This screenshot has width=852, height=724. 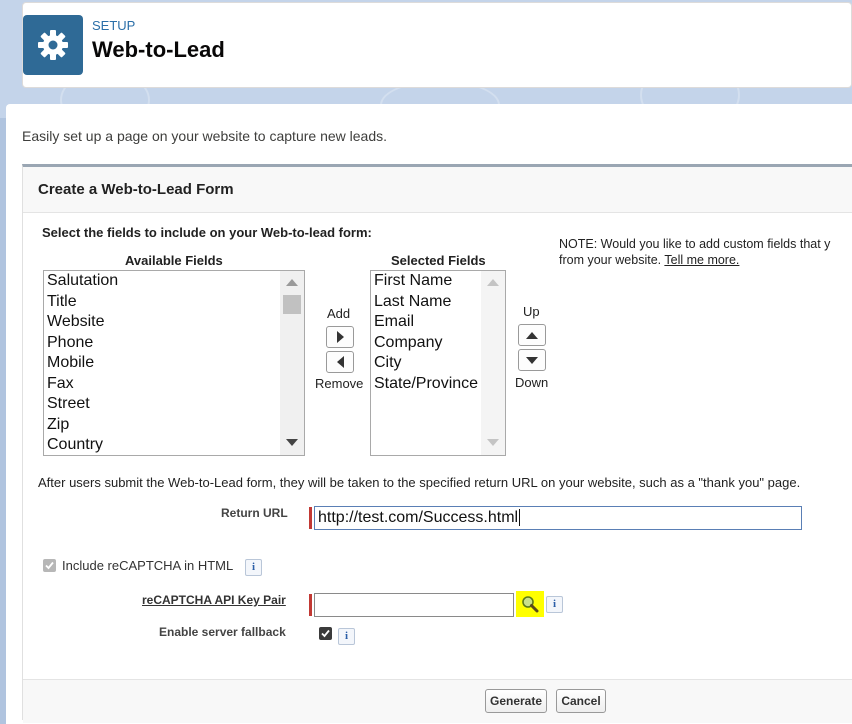 I want to click on add-button, so click(x=340, y=337).